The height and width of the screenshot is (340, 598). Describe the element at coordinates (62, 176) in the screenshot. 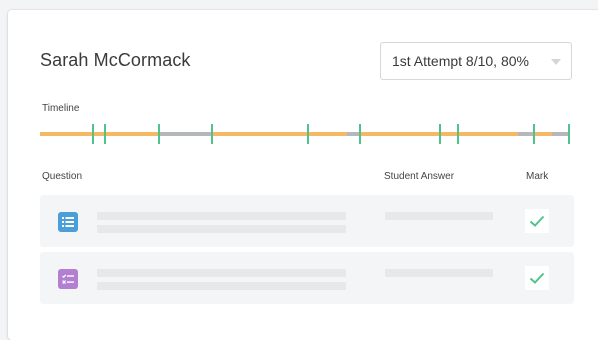

I see `column-header-question: Question` at that location.